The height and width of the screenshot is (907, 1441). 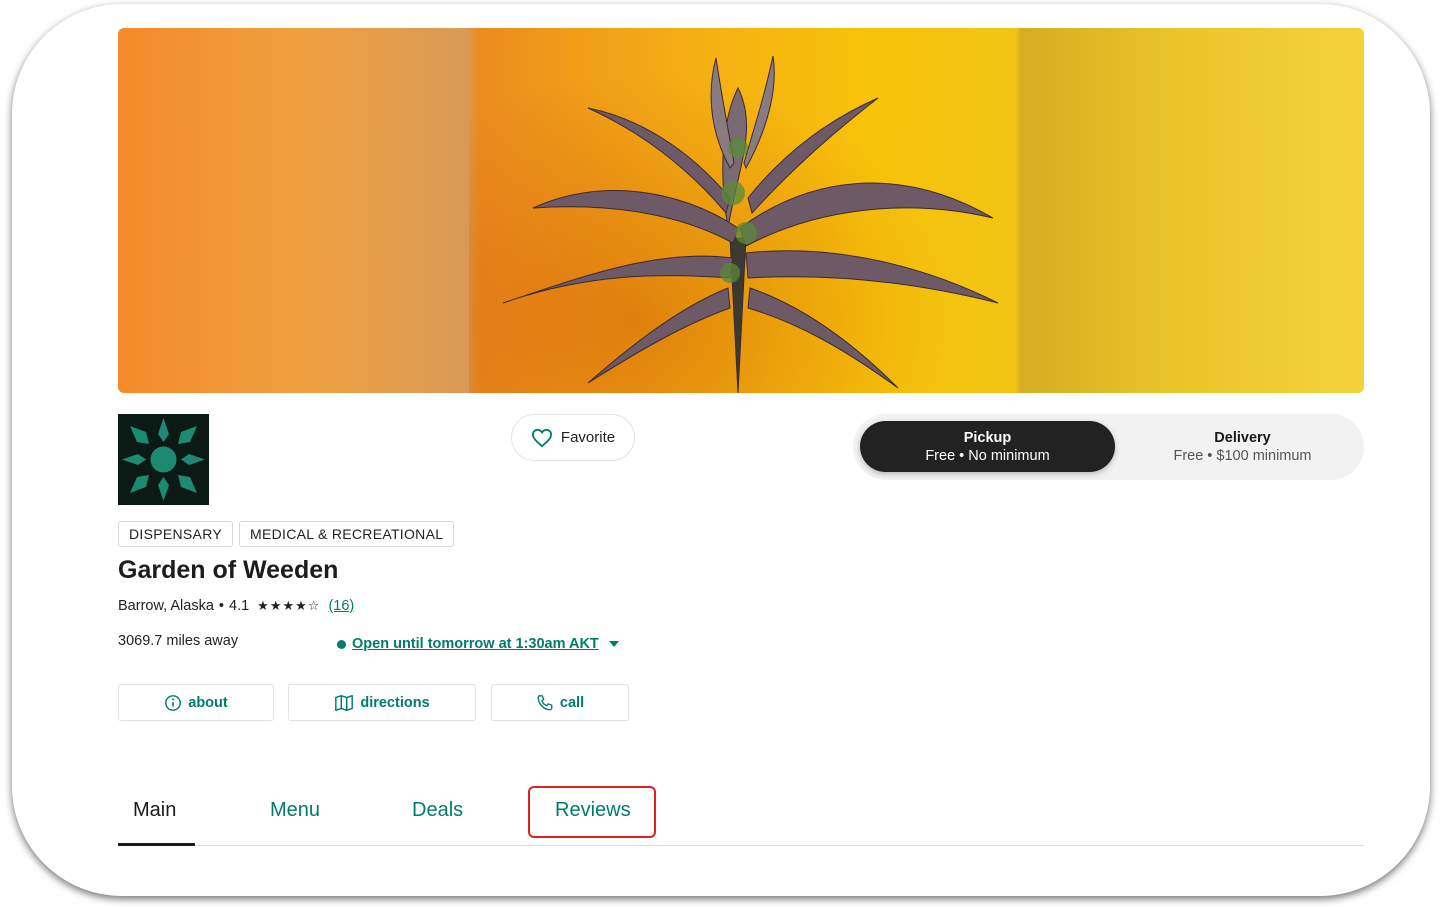 I want to click on rating-stars: ★ ★ ★ ★ ☆, so click(x=288, y=606).